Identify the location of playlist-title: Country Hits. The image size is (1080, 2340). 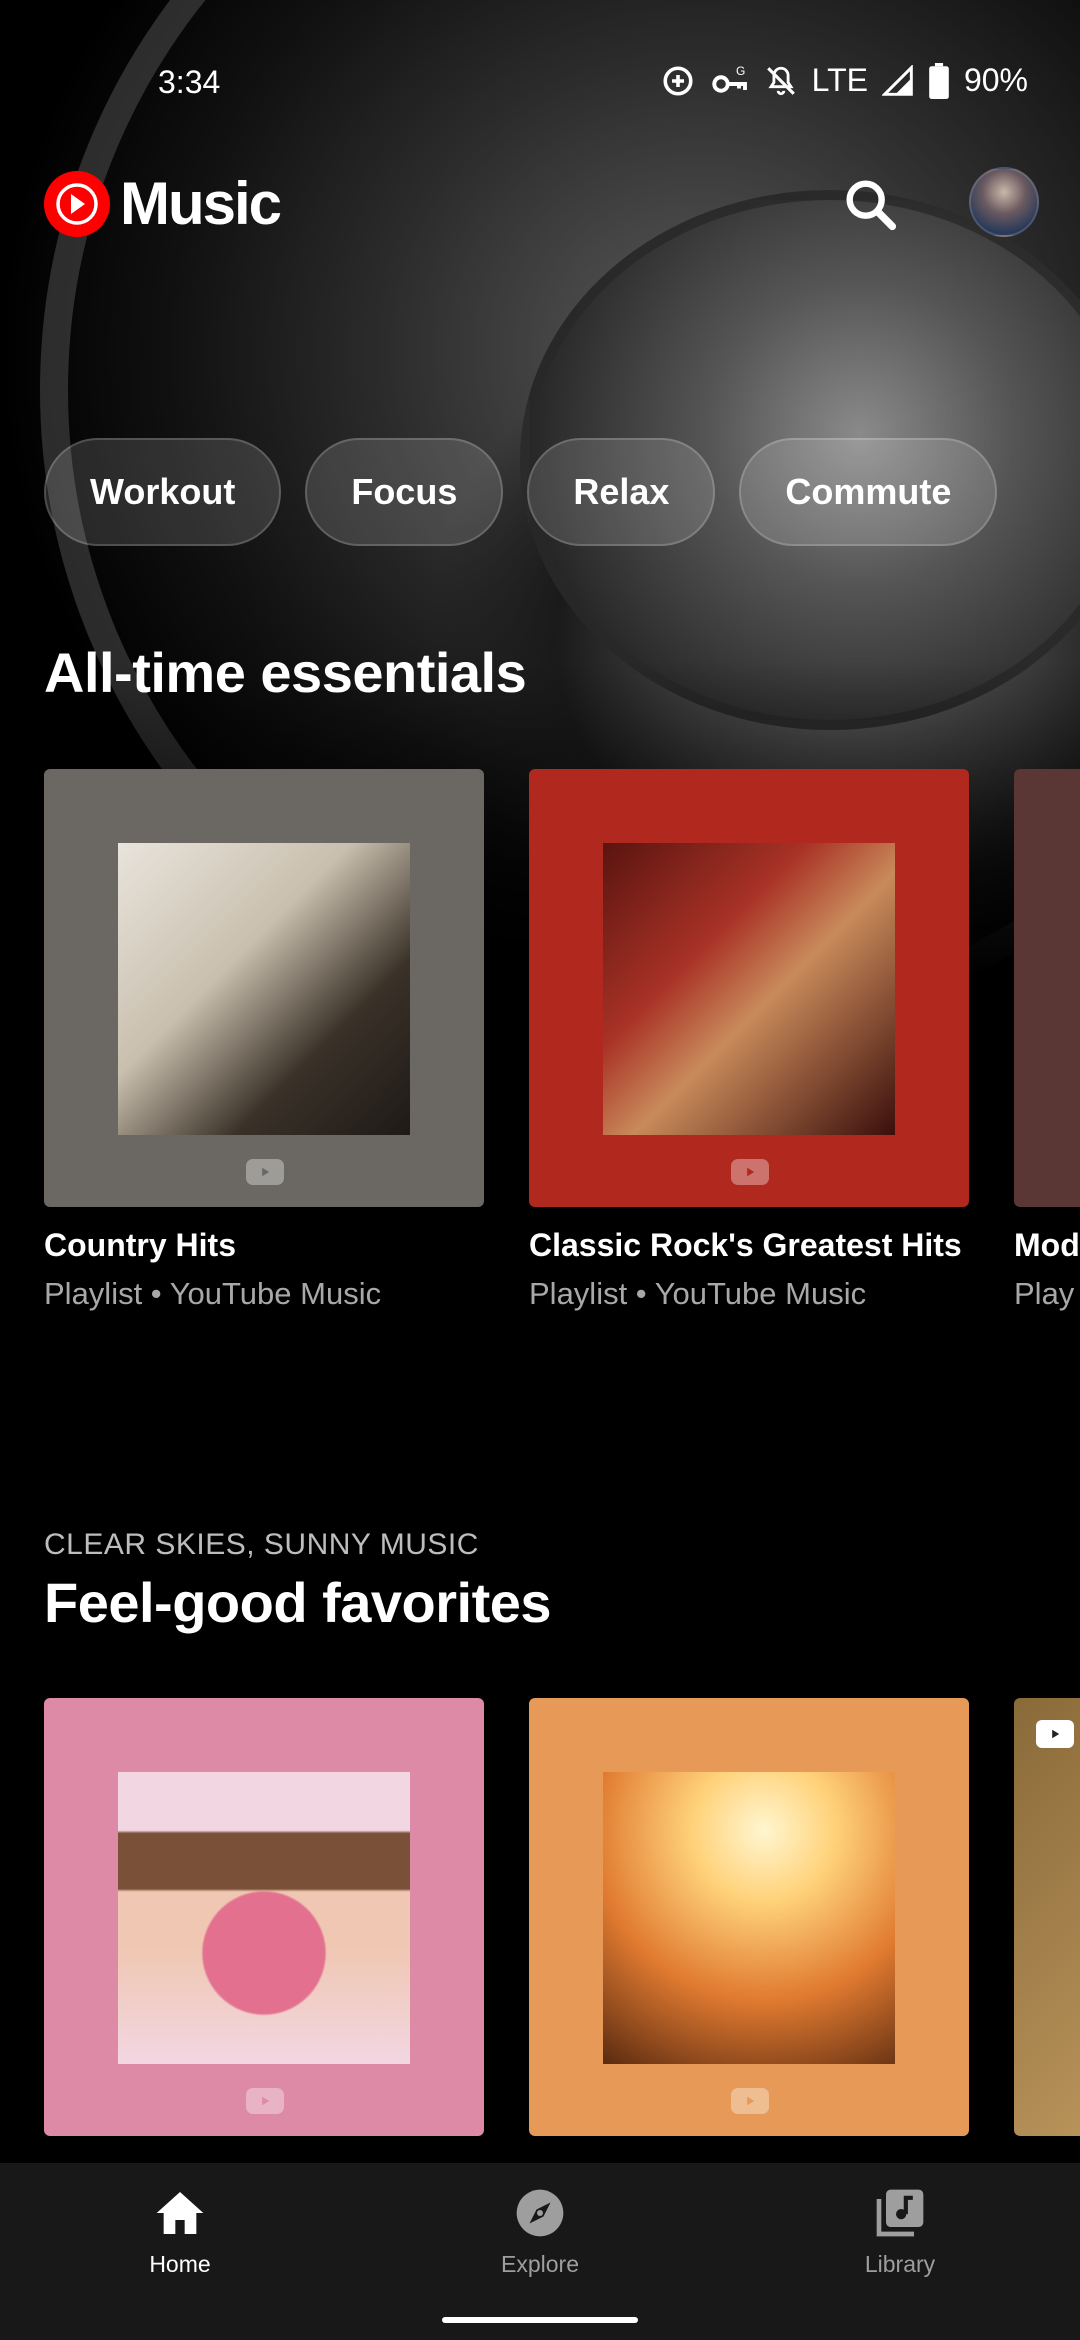
(140, 1245).